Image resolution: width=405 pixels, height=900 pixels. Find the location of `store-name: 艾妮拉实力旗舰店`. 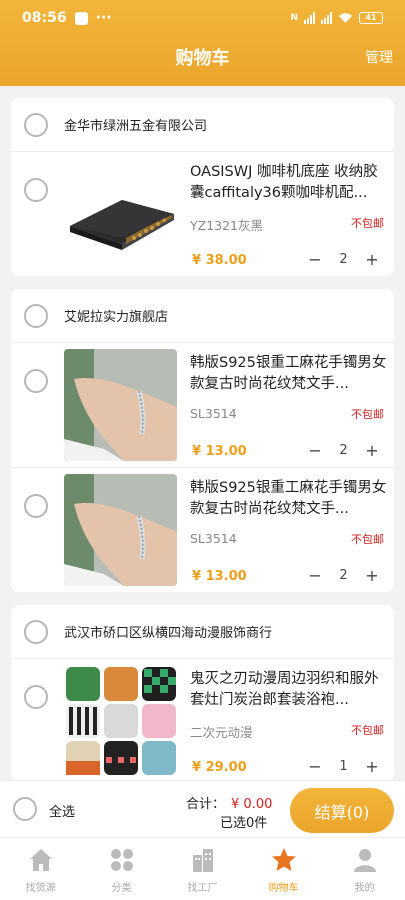

store-name: 艾妮拉实力旗舰店 is located at coordinates (116, 317).